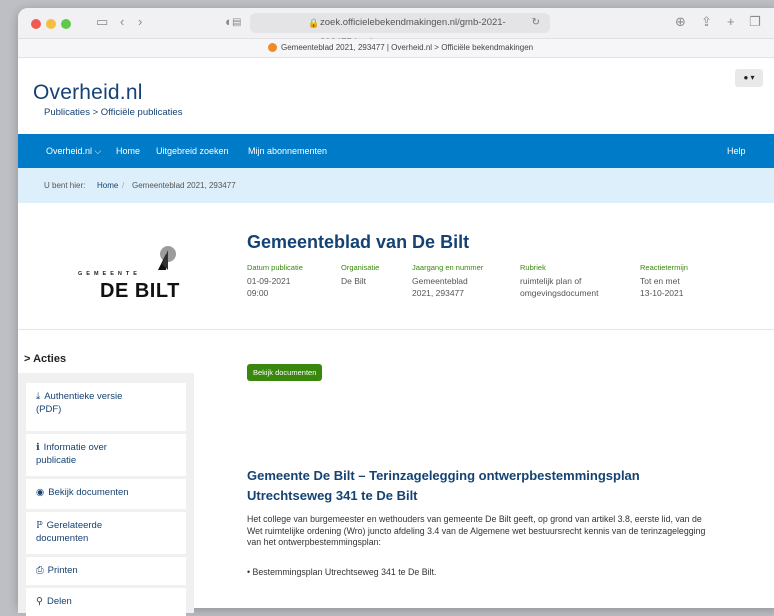 Image resolution: width=774 pixels, height=616 pixels. I want to click on minimize-window-button, so click(51, 24).